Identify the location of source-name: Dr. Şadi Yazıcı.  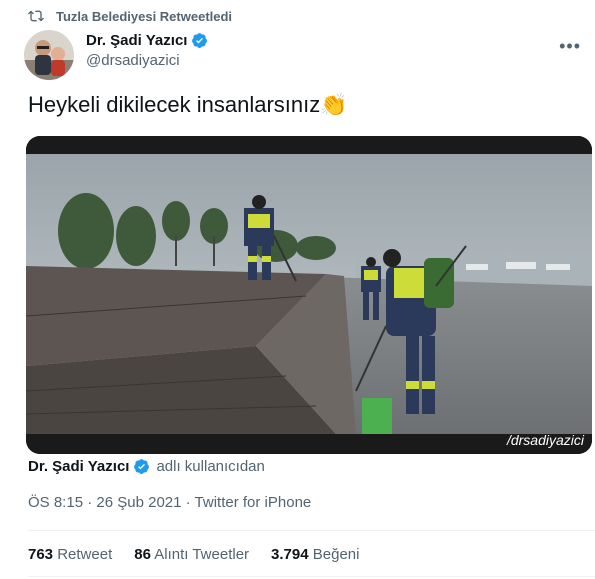
(78, 466).